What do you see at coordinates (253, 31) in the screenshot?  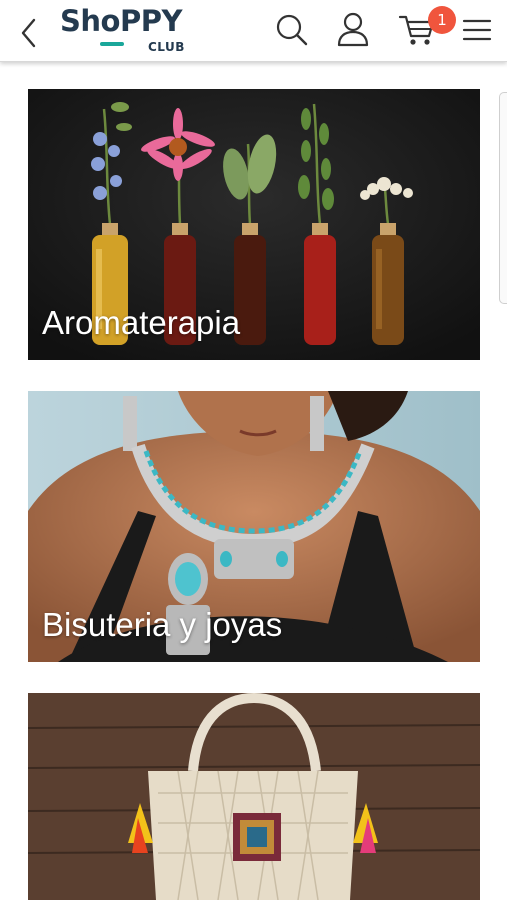 I see `app-header: ShoPPY CLUB 1` at bounding box center [253, 31].